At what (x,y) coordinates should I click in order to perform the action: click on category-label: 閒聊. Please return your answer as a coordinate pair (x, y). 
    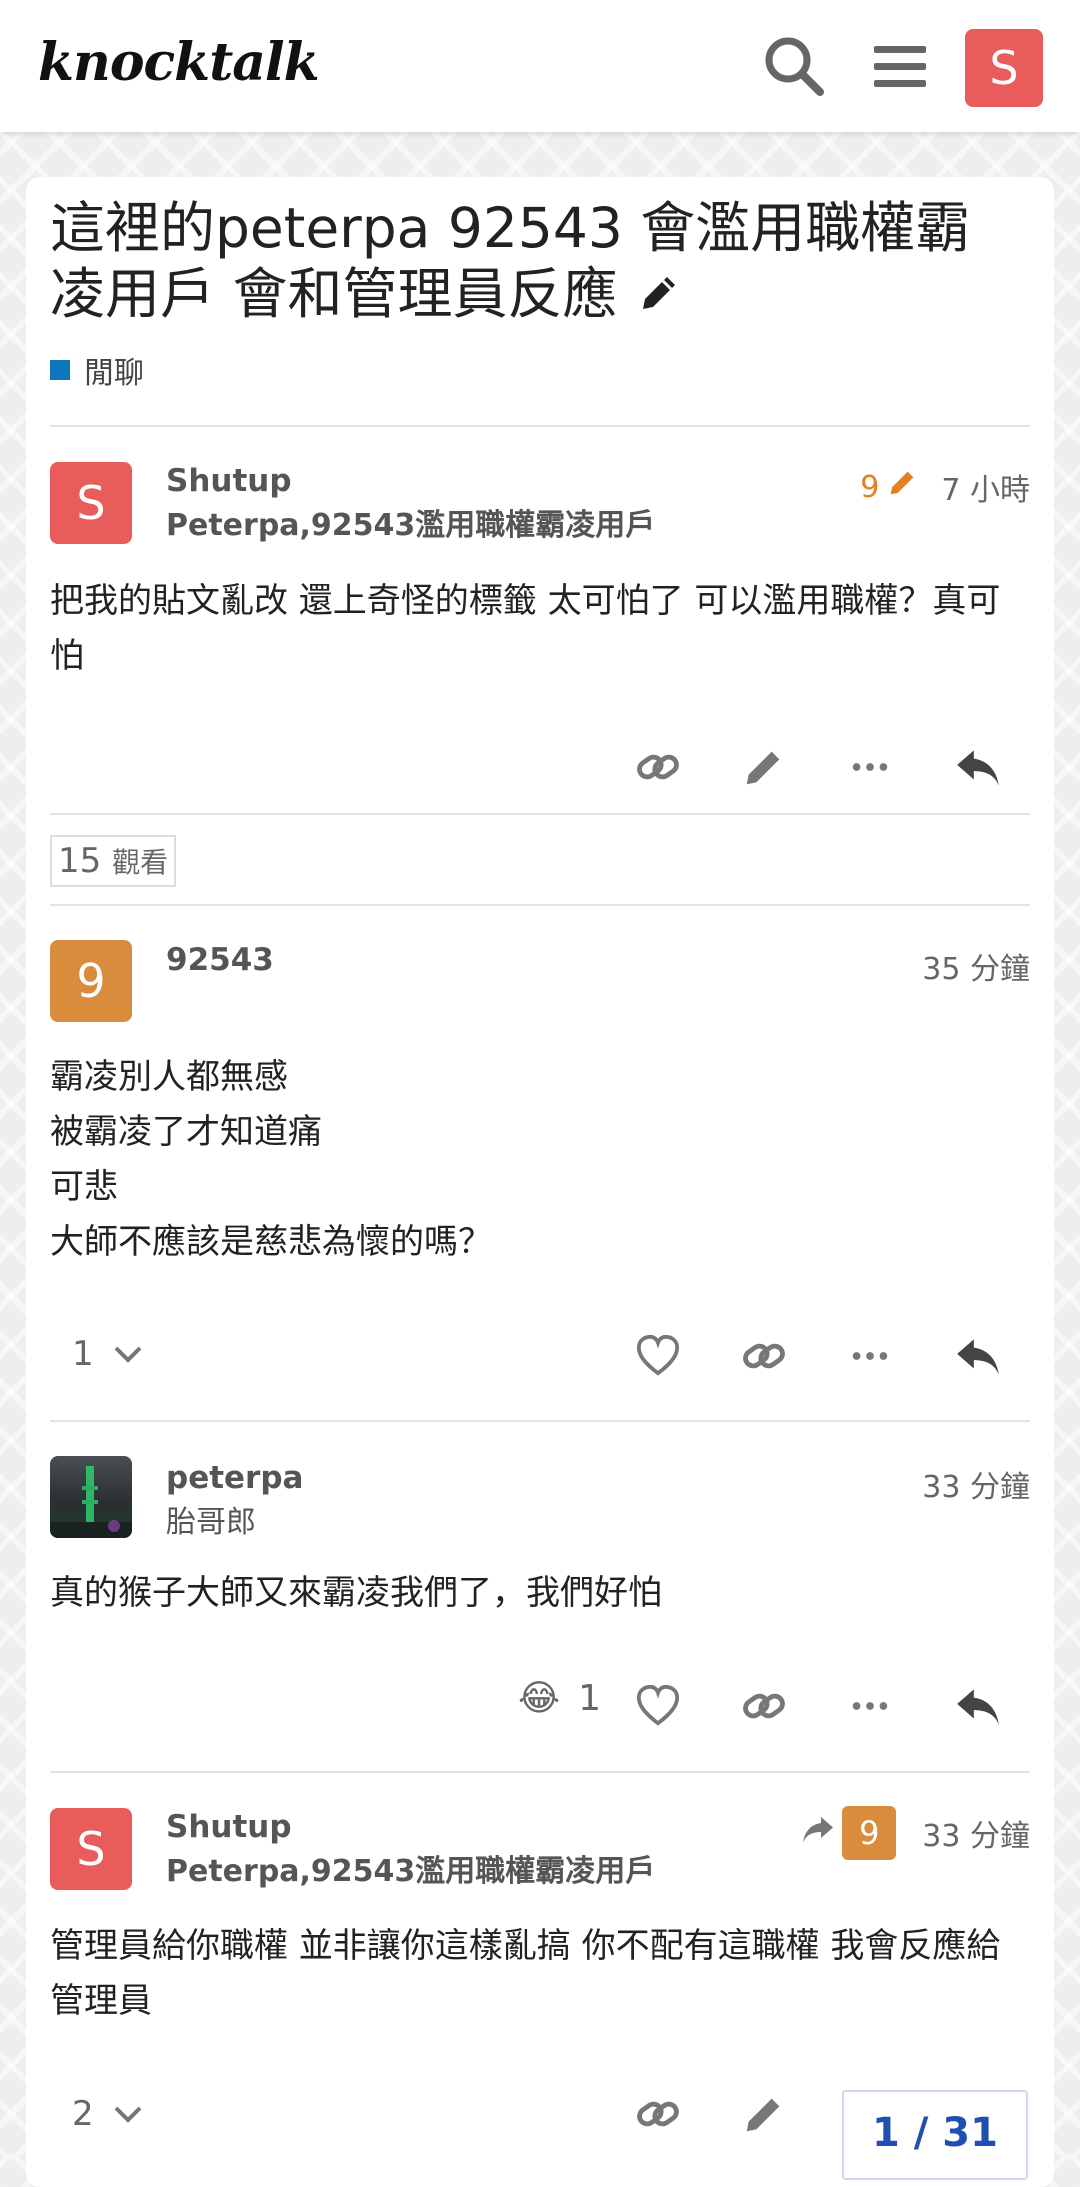
    Looking at the image, I should click on (114, 373).